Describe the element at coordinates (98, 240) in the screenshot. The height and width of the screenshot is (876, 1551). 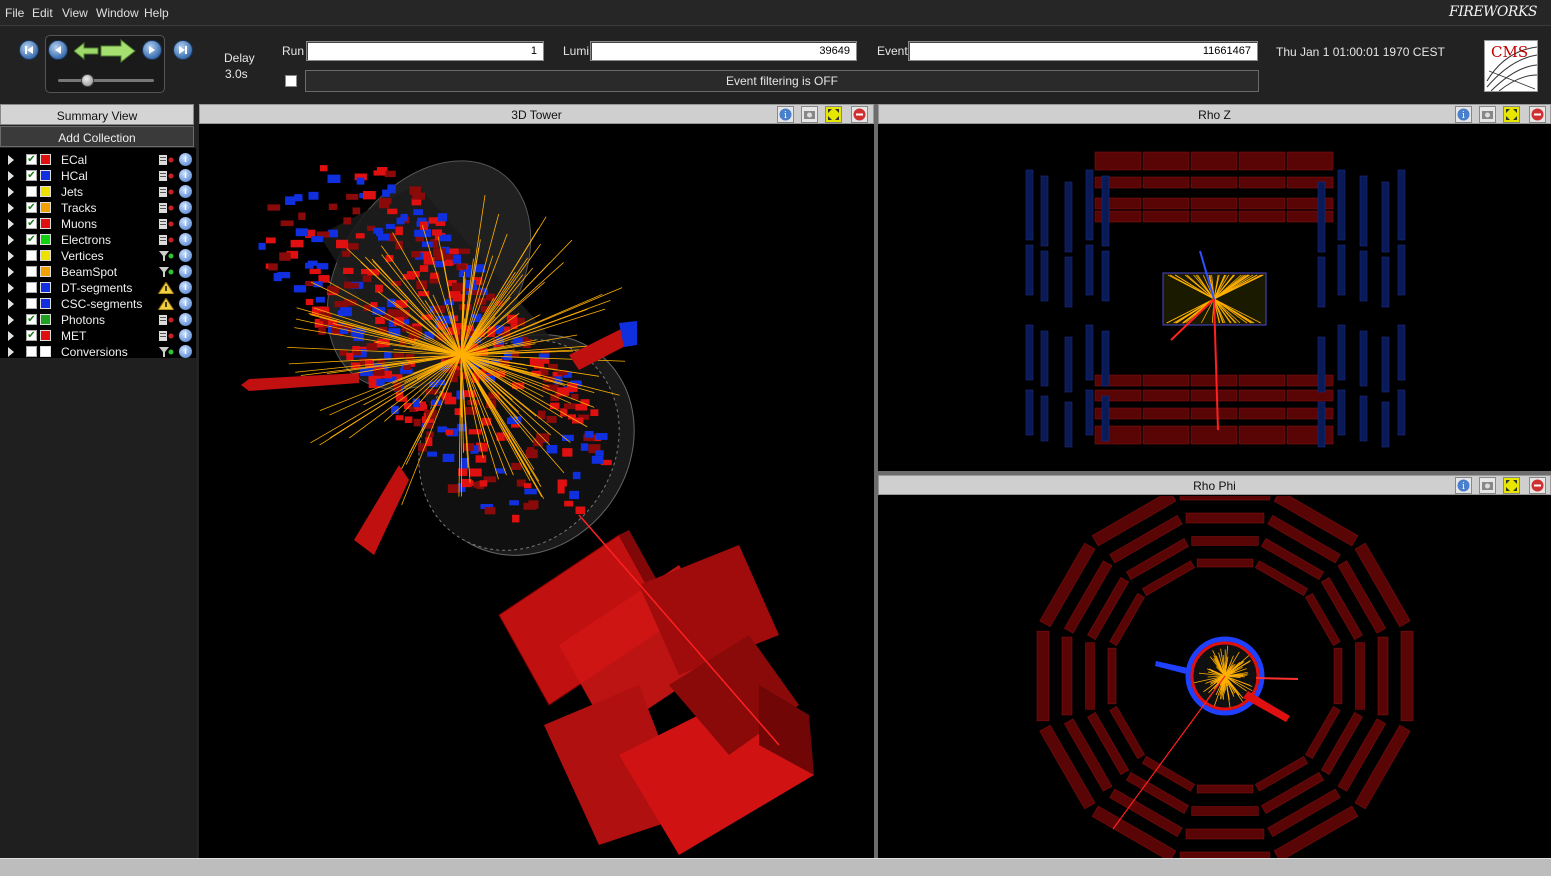
I see `collection-row-electrons: ✔ Electrons i` at that location.